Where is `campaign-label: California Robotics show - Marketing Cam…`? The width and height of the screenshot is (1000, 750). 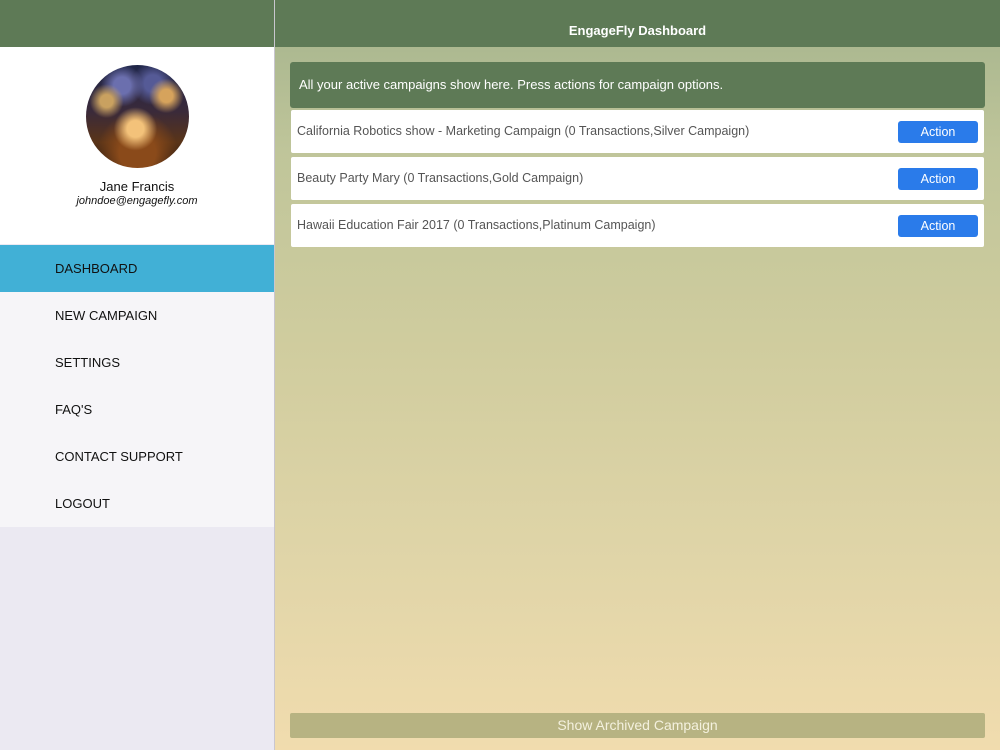 campaign-label: California Robotics show - Marketing Cam… is located at coordinates (523, 131).